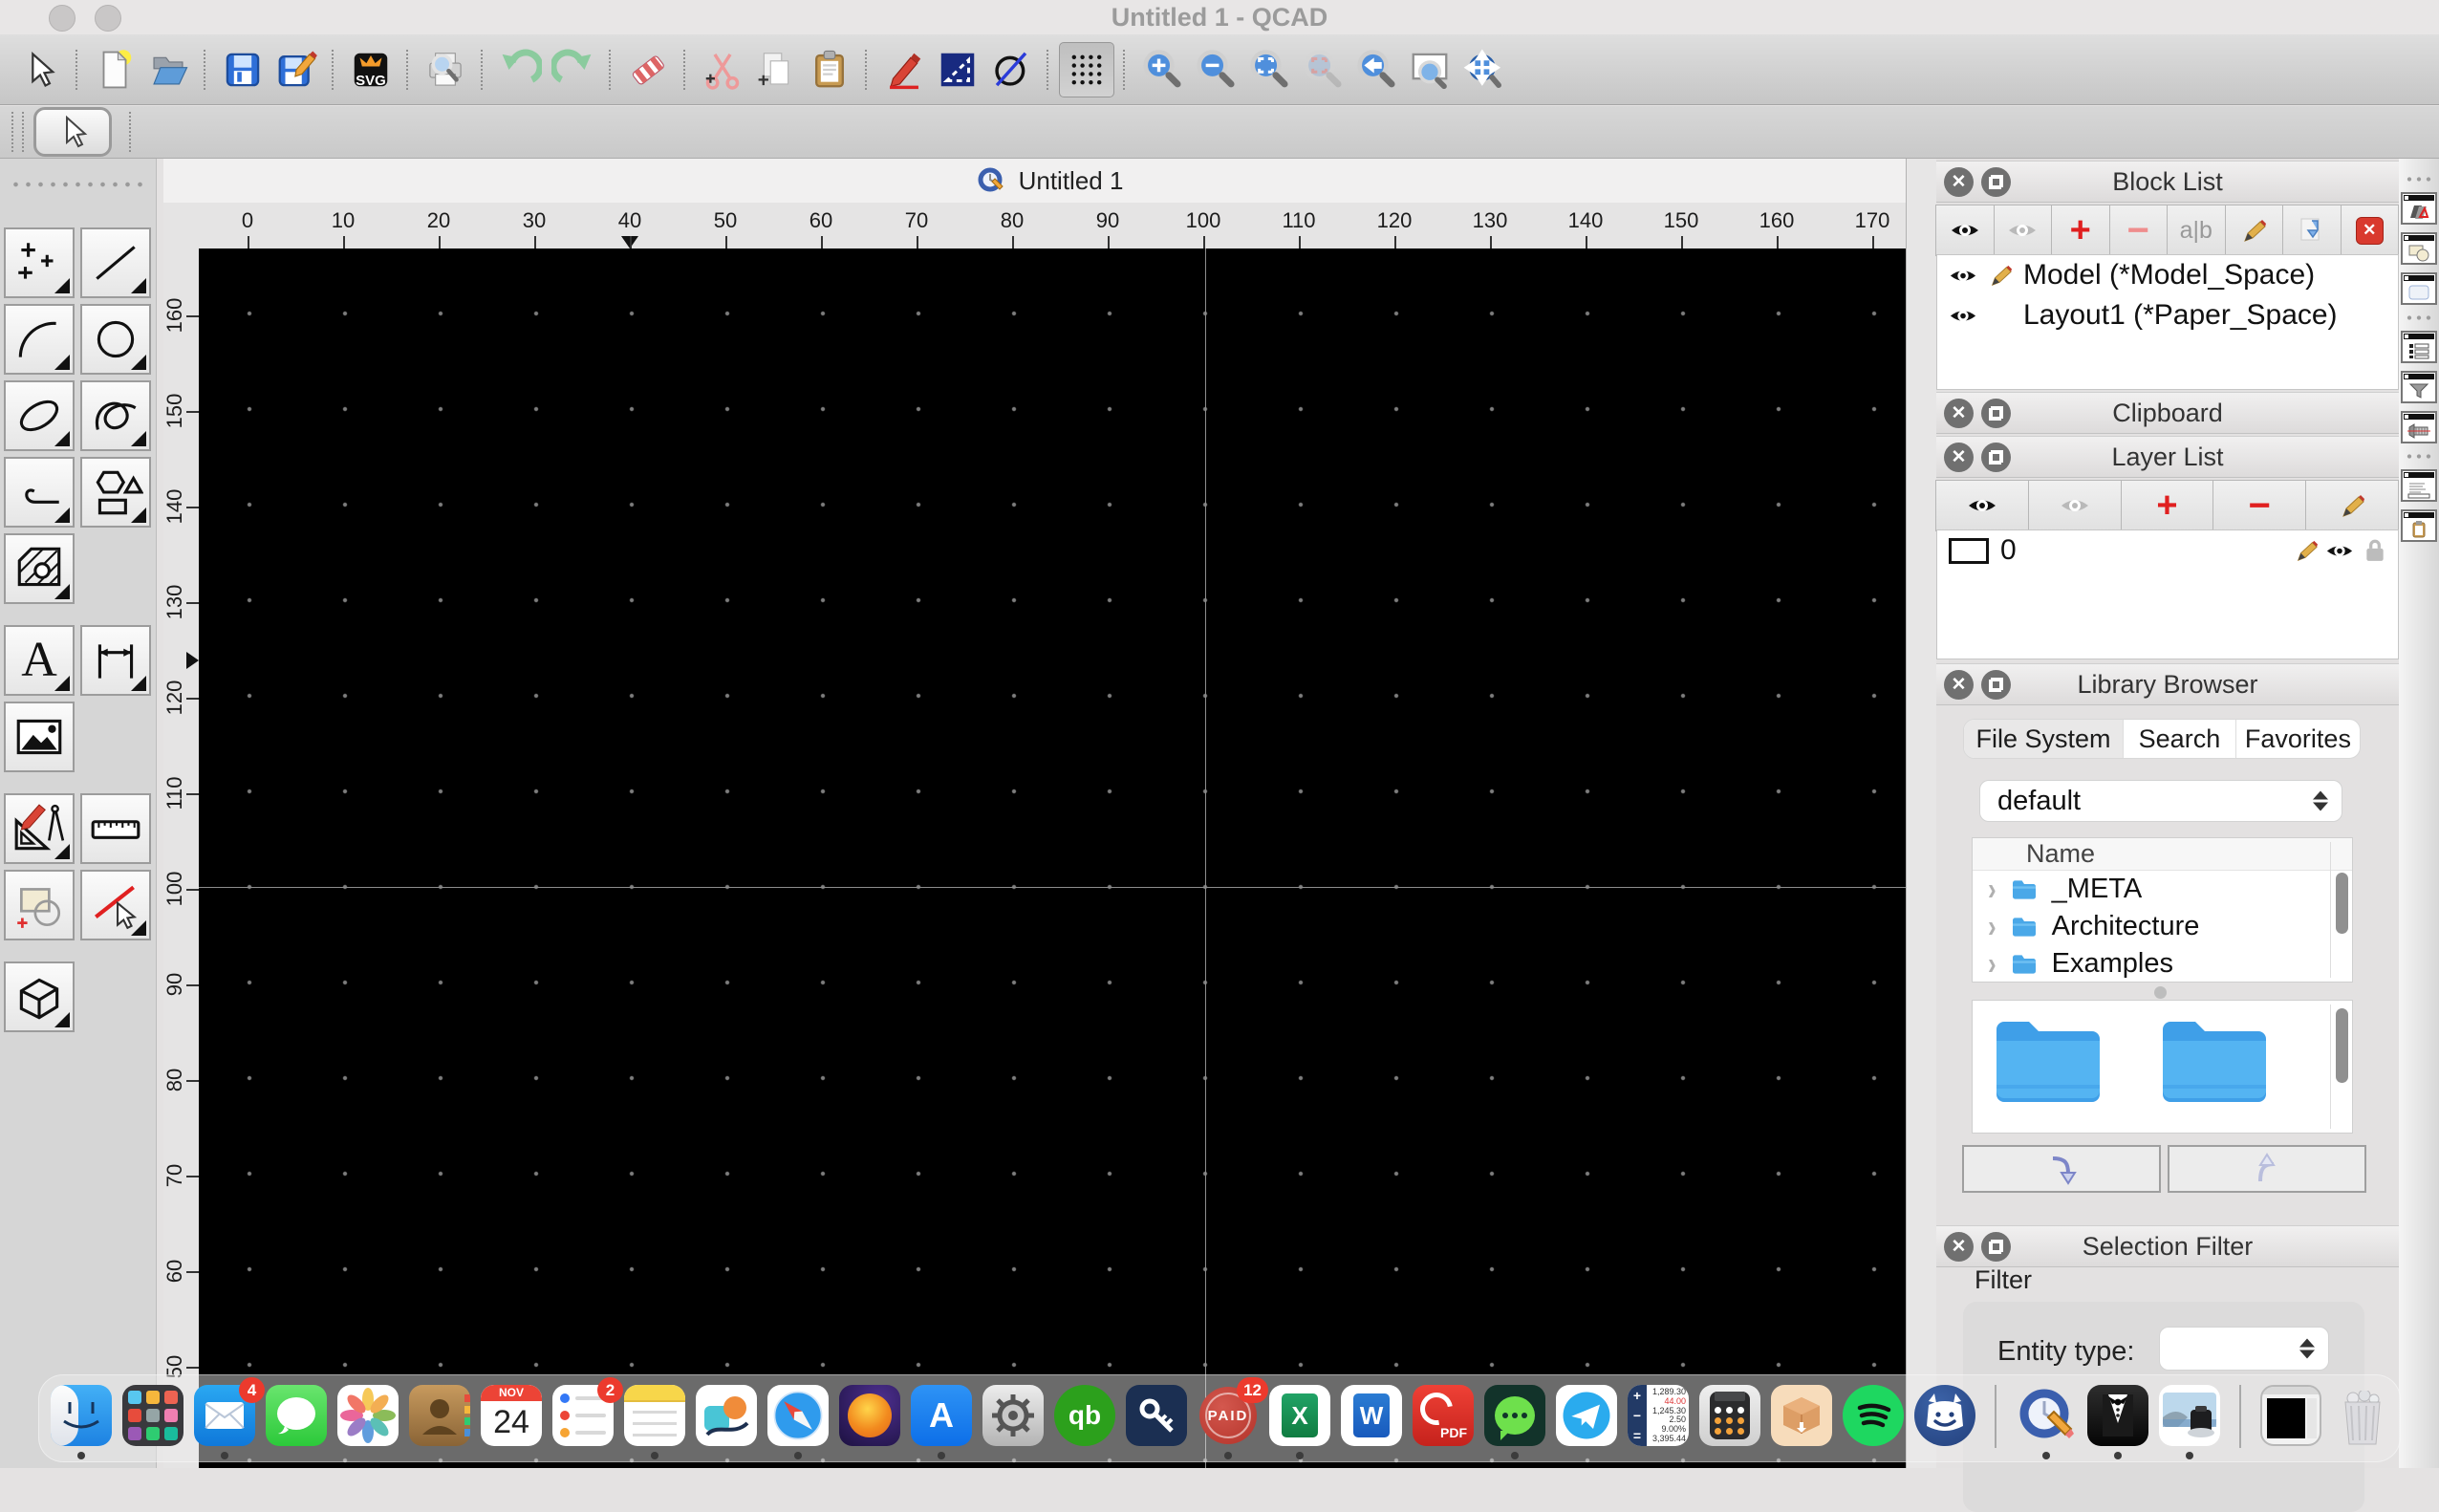 Image resolution: width=2439 pixels, height=1512 pixels. Describe the element at coordinates (40, 660) in the screenshot. I see `text-tool-button: A` at that location.